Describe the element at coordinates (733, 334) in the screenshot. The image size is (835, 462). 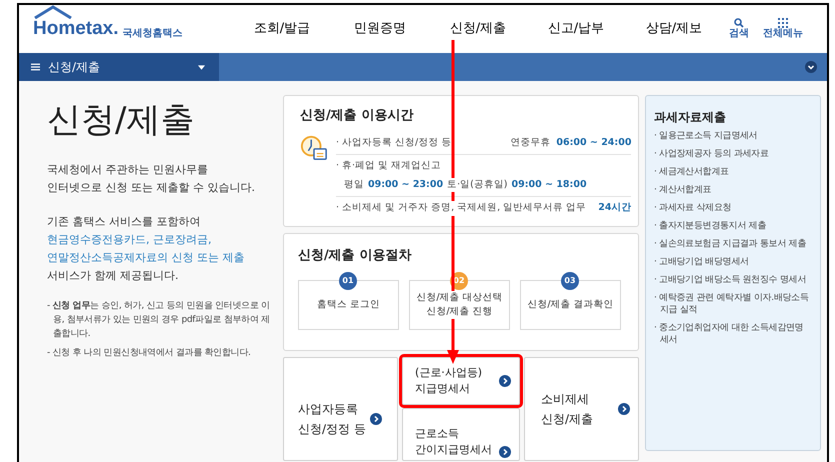
I see `panel-link: · 중소기업취업자에 대한 소득세감면명세서` at that location.